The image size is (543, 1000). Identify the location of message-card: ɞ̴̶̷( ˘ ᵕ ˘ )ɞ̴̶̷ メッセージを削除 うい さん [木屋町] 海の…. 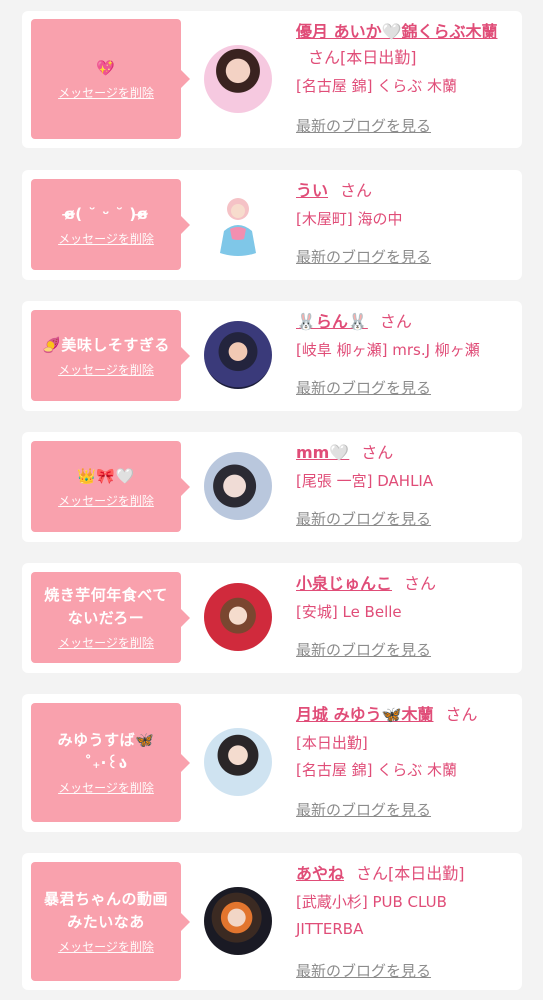
(272, 225).